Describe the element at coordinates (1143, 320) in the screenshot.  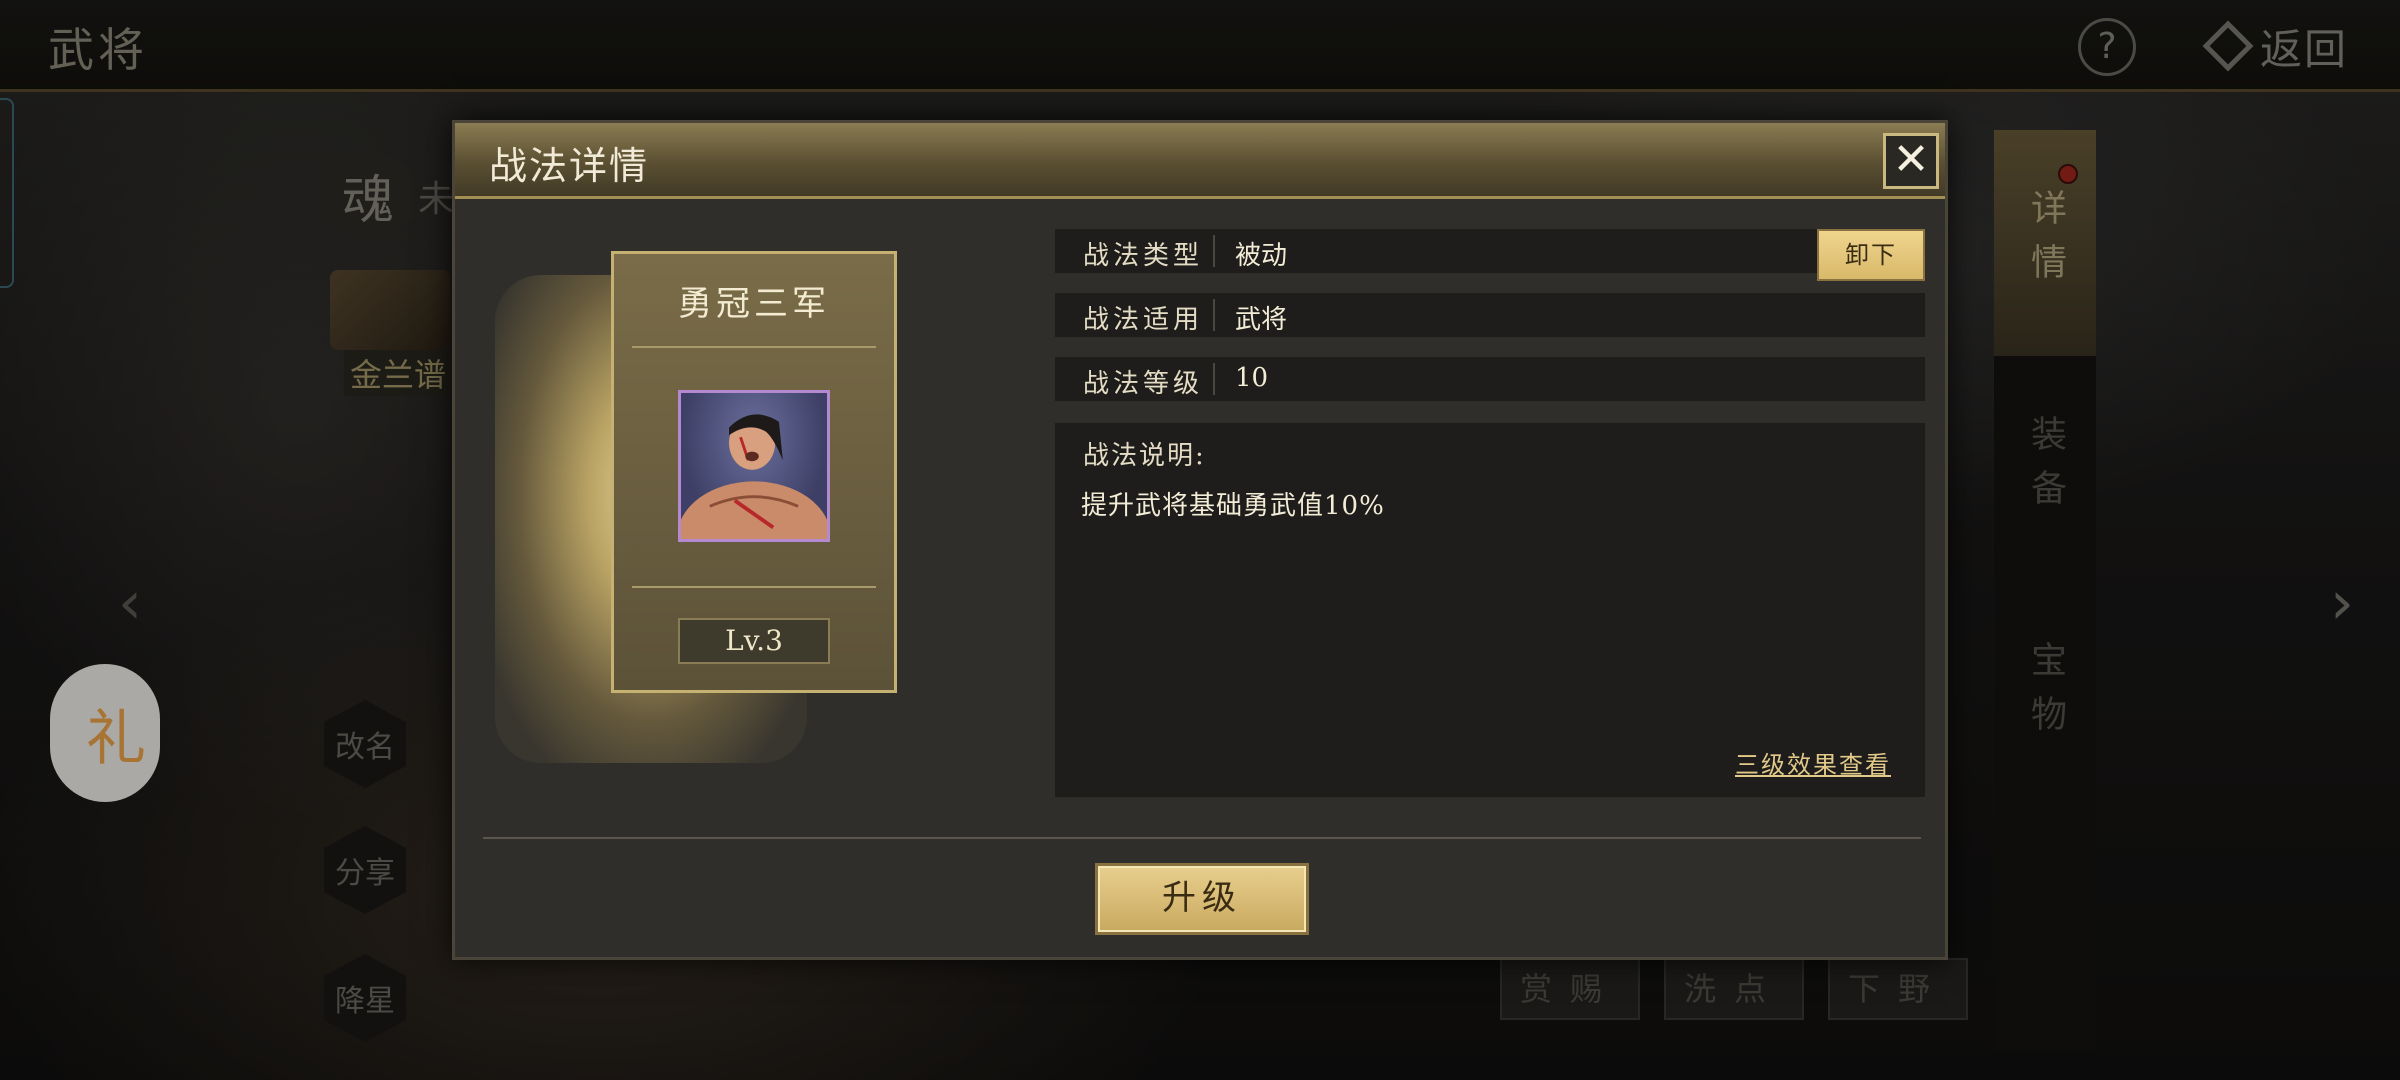
I see `info-key: 战法适用` at that location.